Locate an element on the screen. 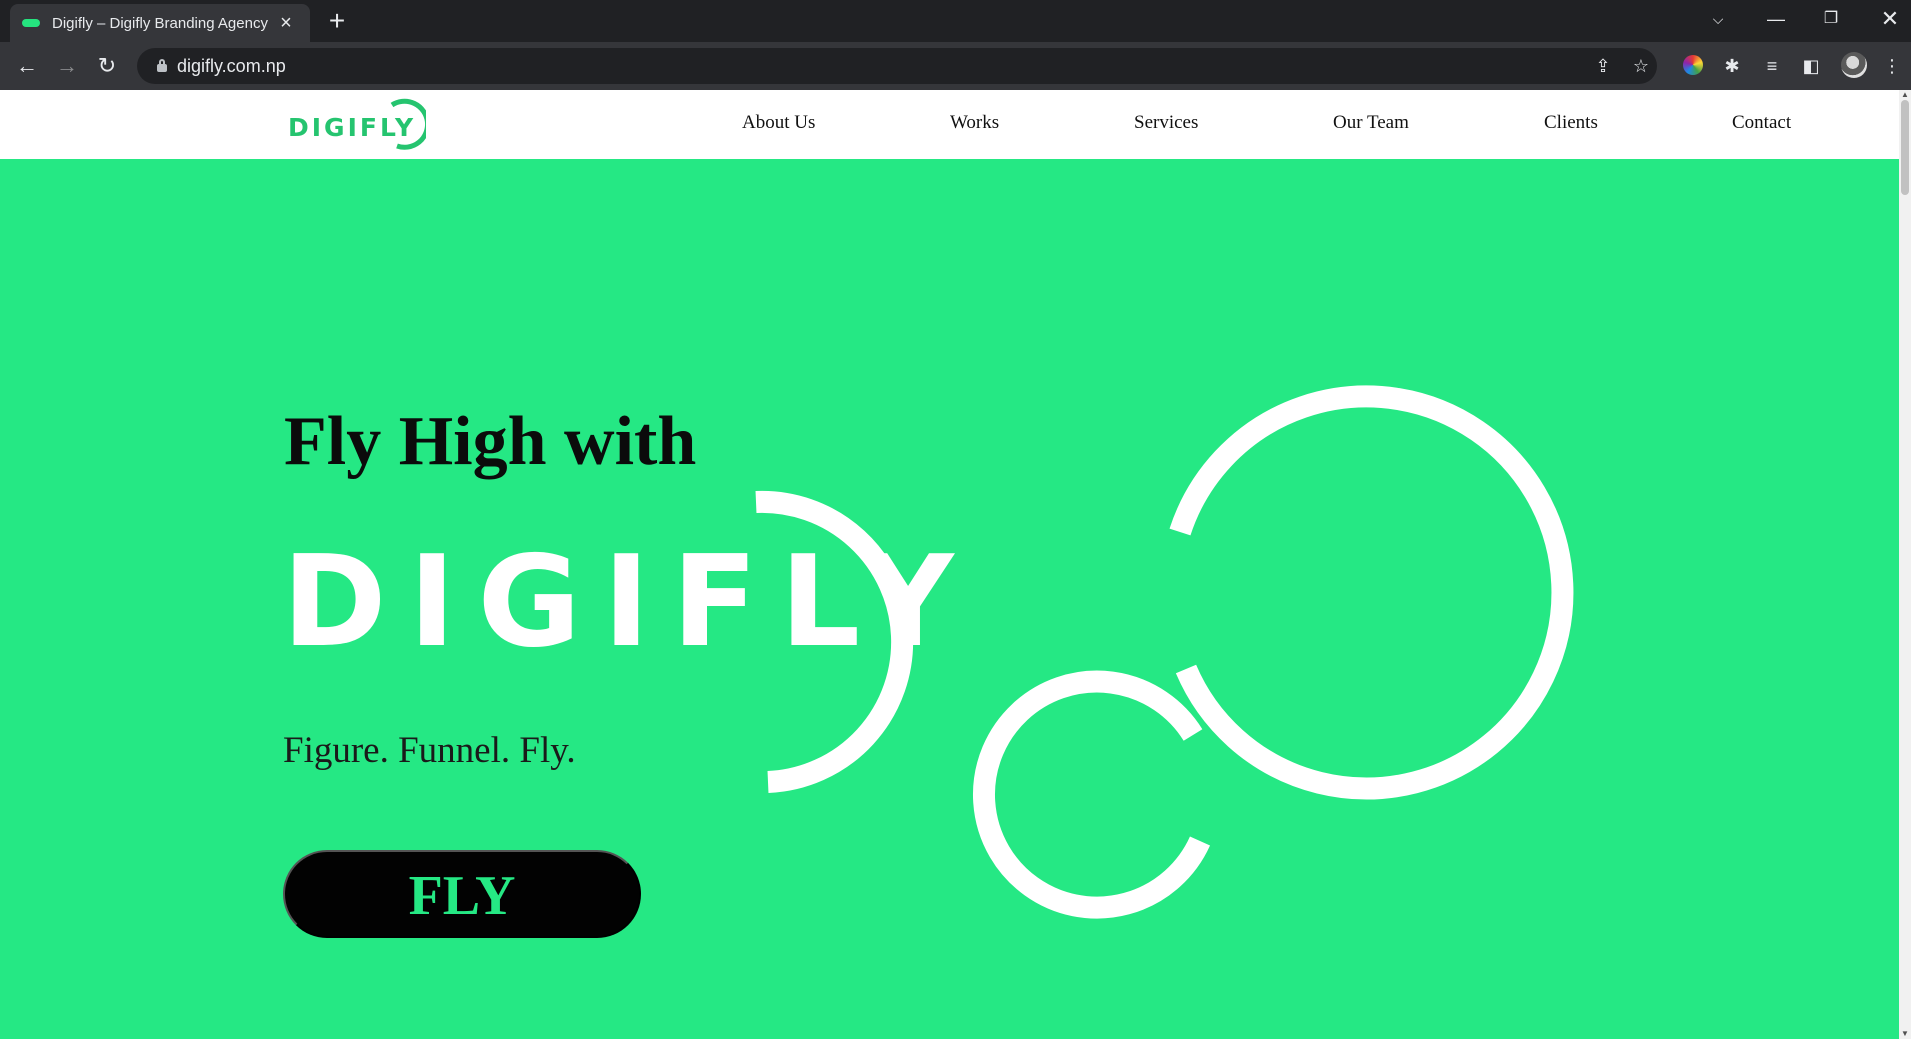 The width and height of the screenshot is (1911, 1039). profile-avatar is located at coordinates (1854, 65).